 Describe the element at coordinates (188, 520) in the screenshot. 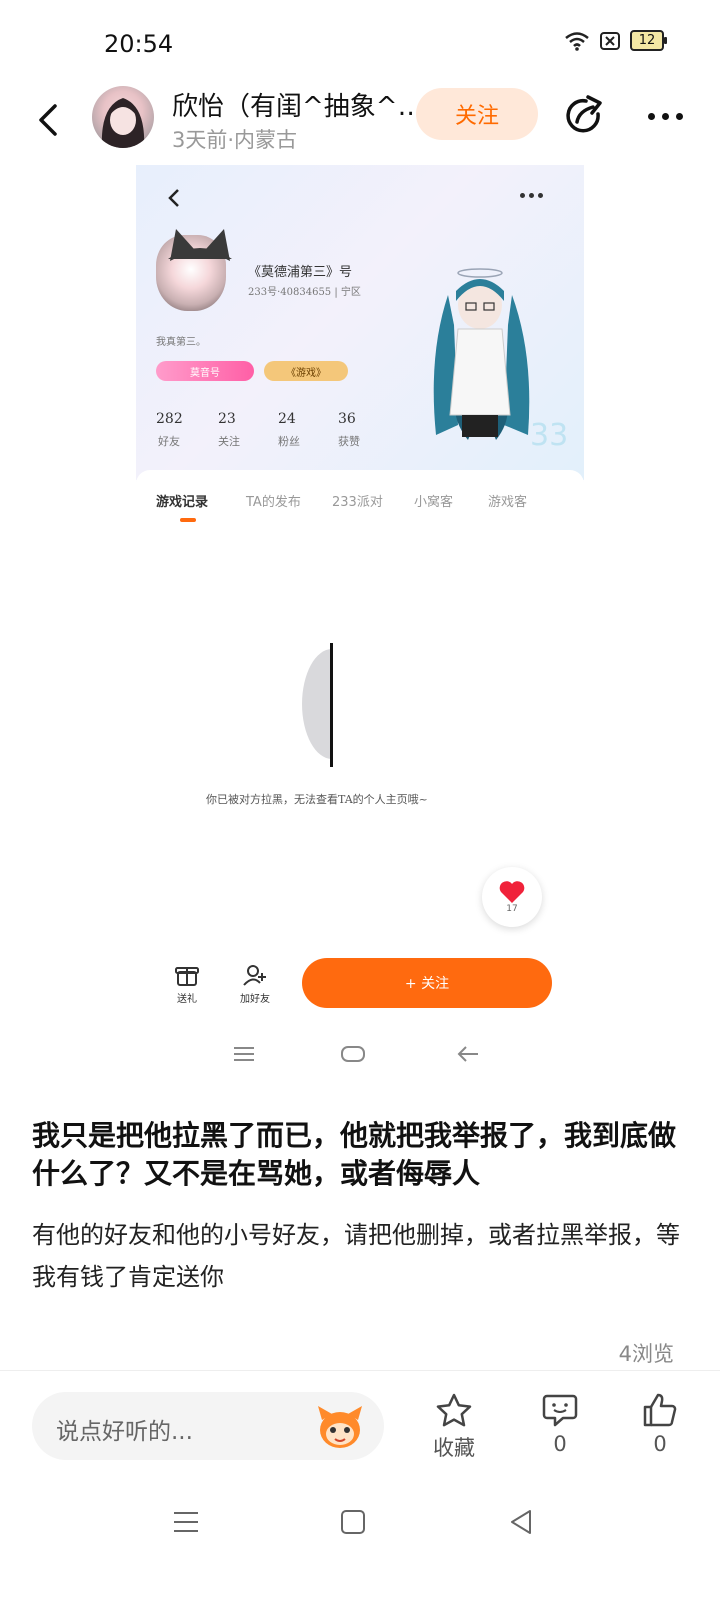

I see `embedded-tab-indicator` at that location.